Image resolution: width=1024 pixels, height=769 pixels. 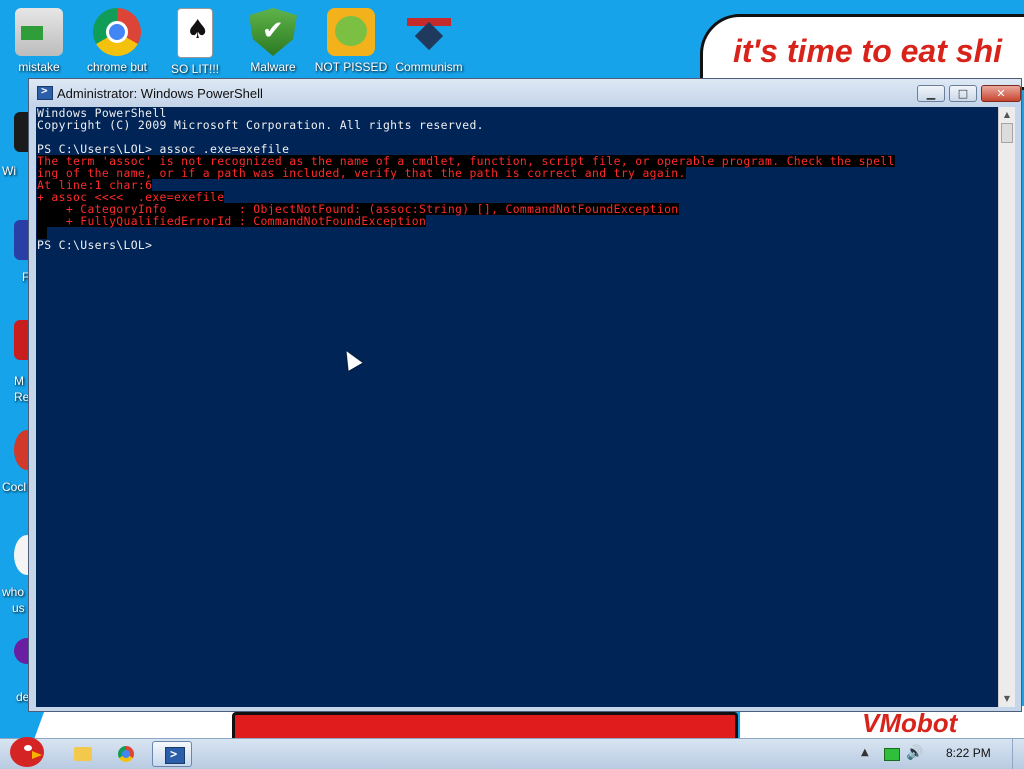 I want to click on volume-icon: 🔊, so click(x=914, y=753).